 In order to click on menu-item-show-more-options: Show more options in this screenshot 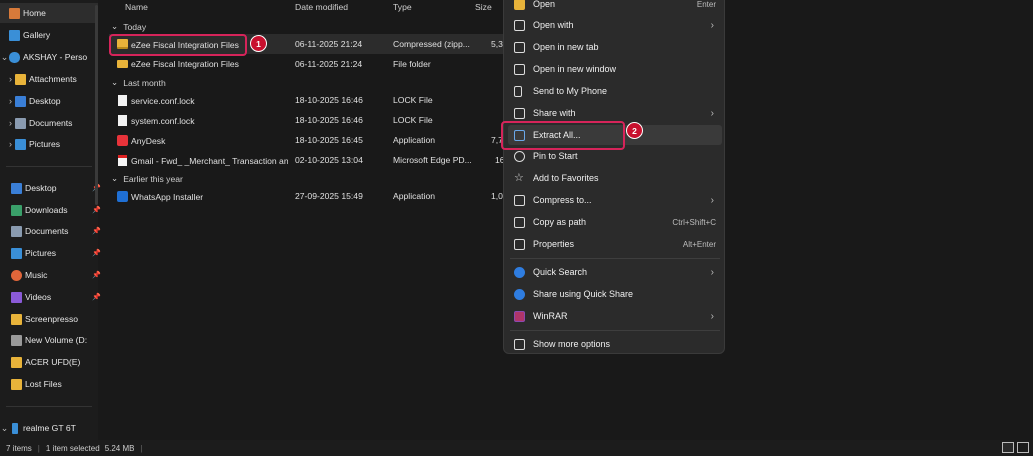, I will do `click(615, 344)`.